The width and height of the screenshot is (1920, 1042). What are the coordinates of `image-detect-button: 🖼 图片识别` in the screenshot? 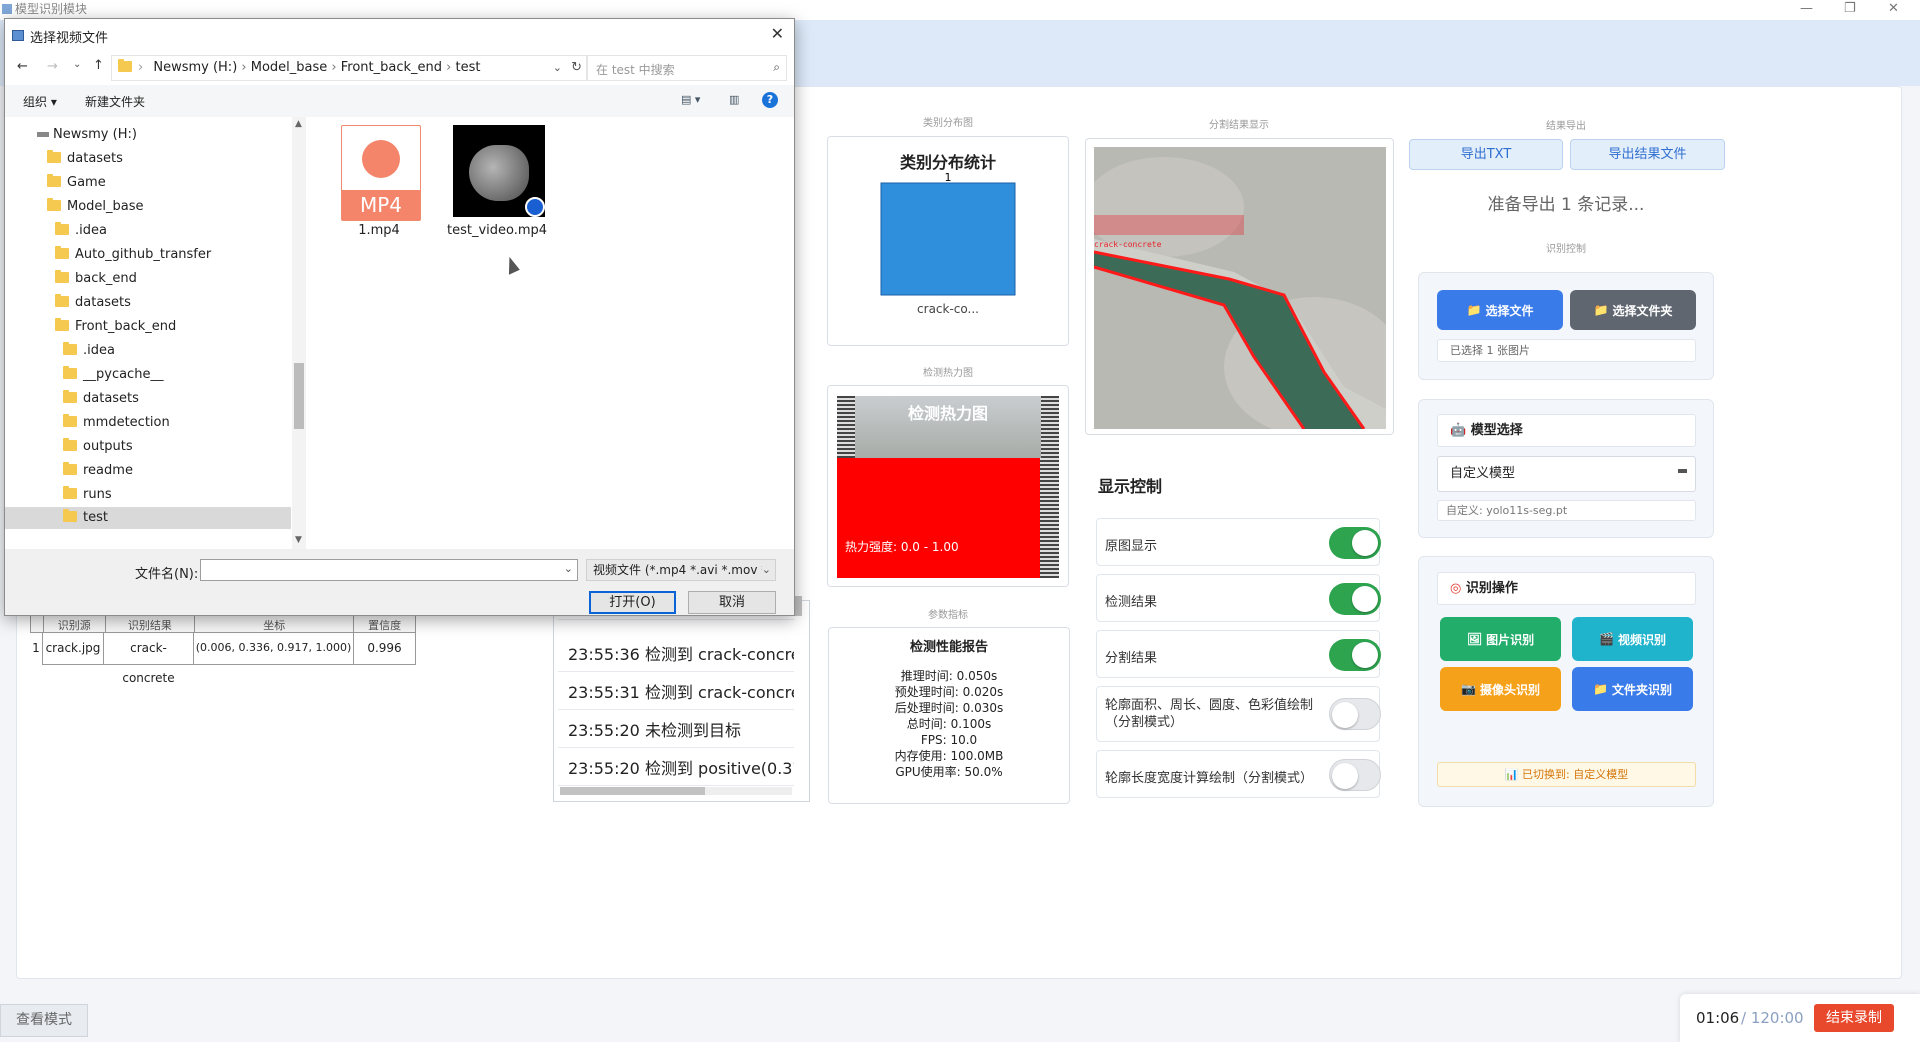 It's located at (1500, 639).